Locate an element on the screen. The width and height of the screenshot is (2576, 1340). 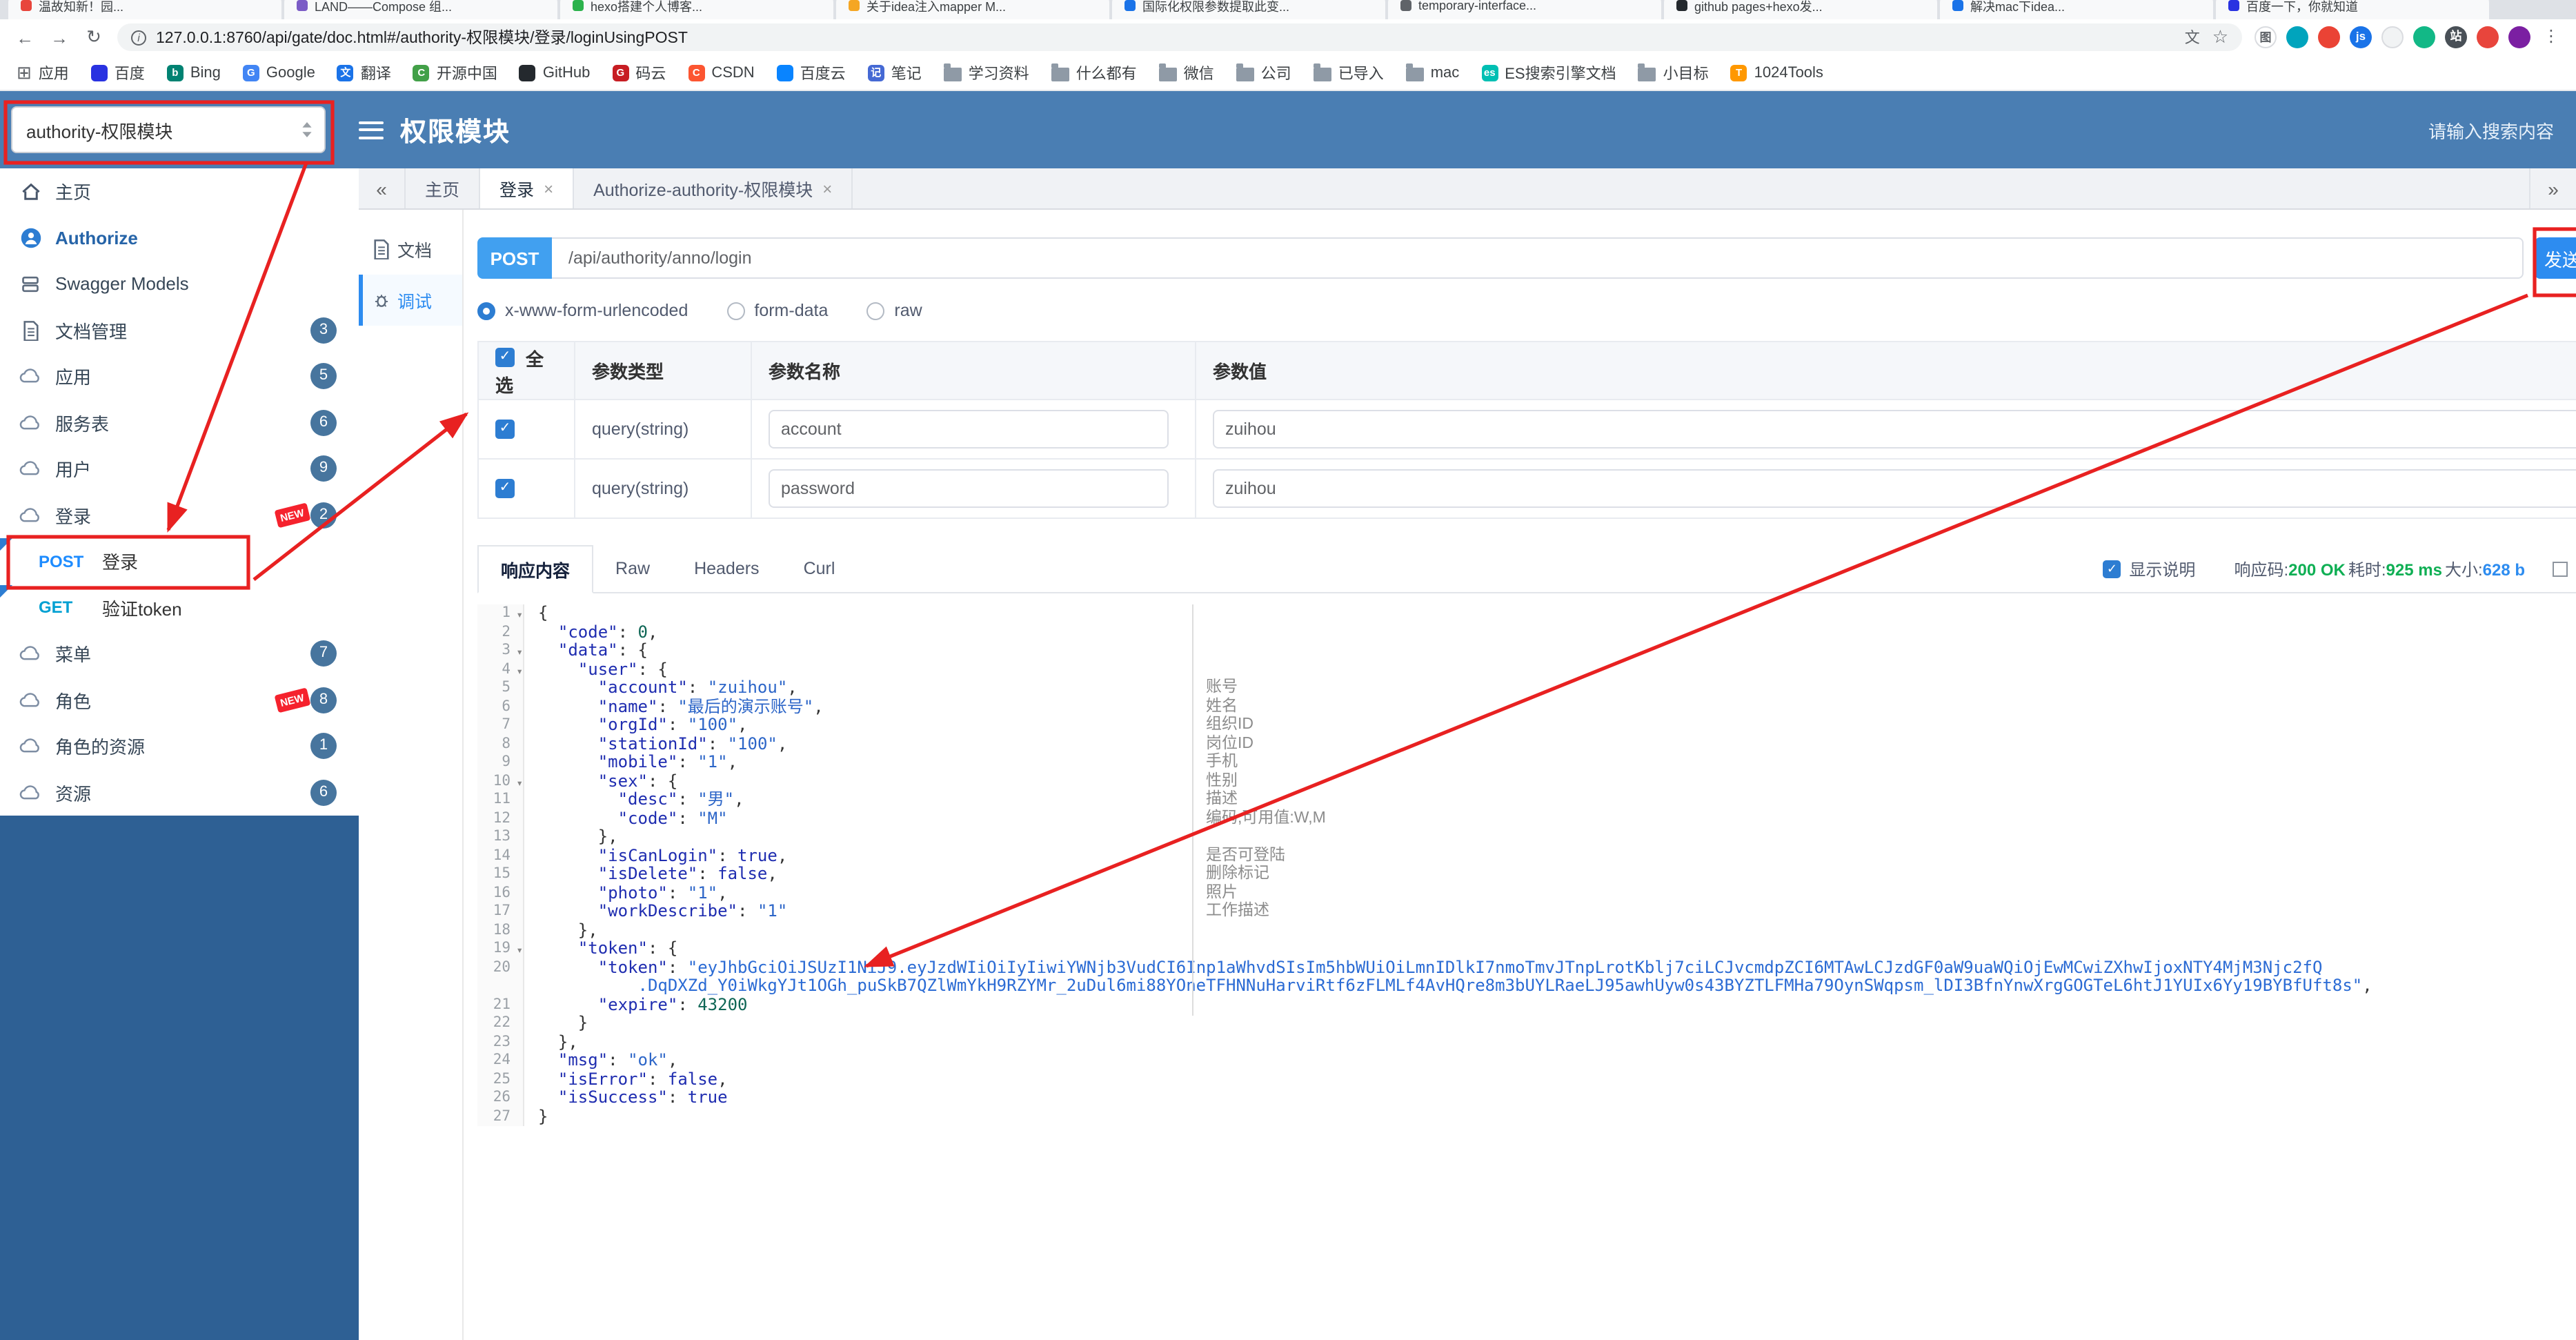
expand-tabs-icon: » is located at coordinates (2552, 188).